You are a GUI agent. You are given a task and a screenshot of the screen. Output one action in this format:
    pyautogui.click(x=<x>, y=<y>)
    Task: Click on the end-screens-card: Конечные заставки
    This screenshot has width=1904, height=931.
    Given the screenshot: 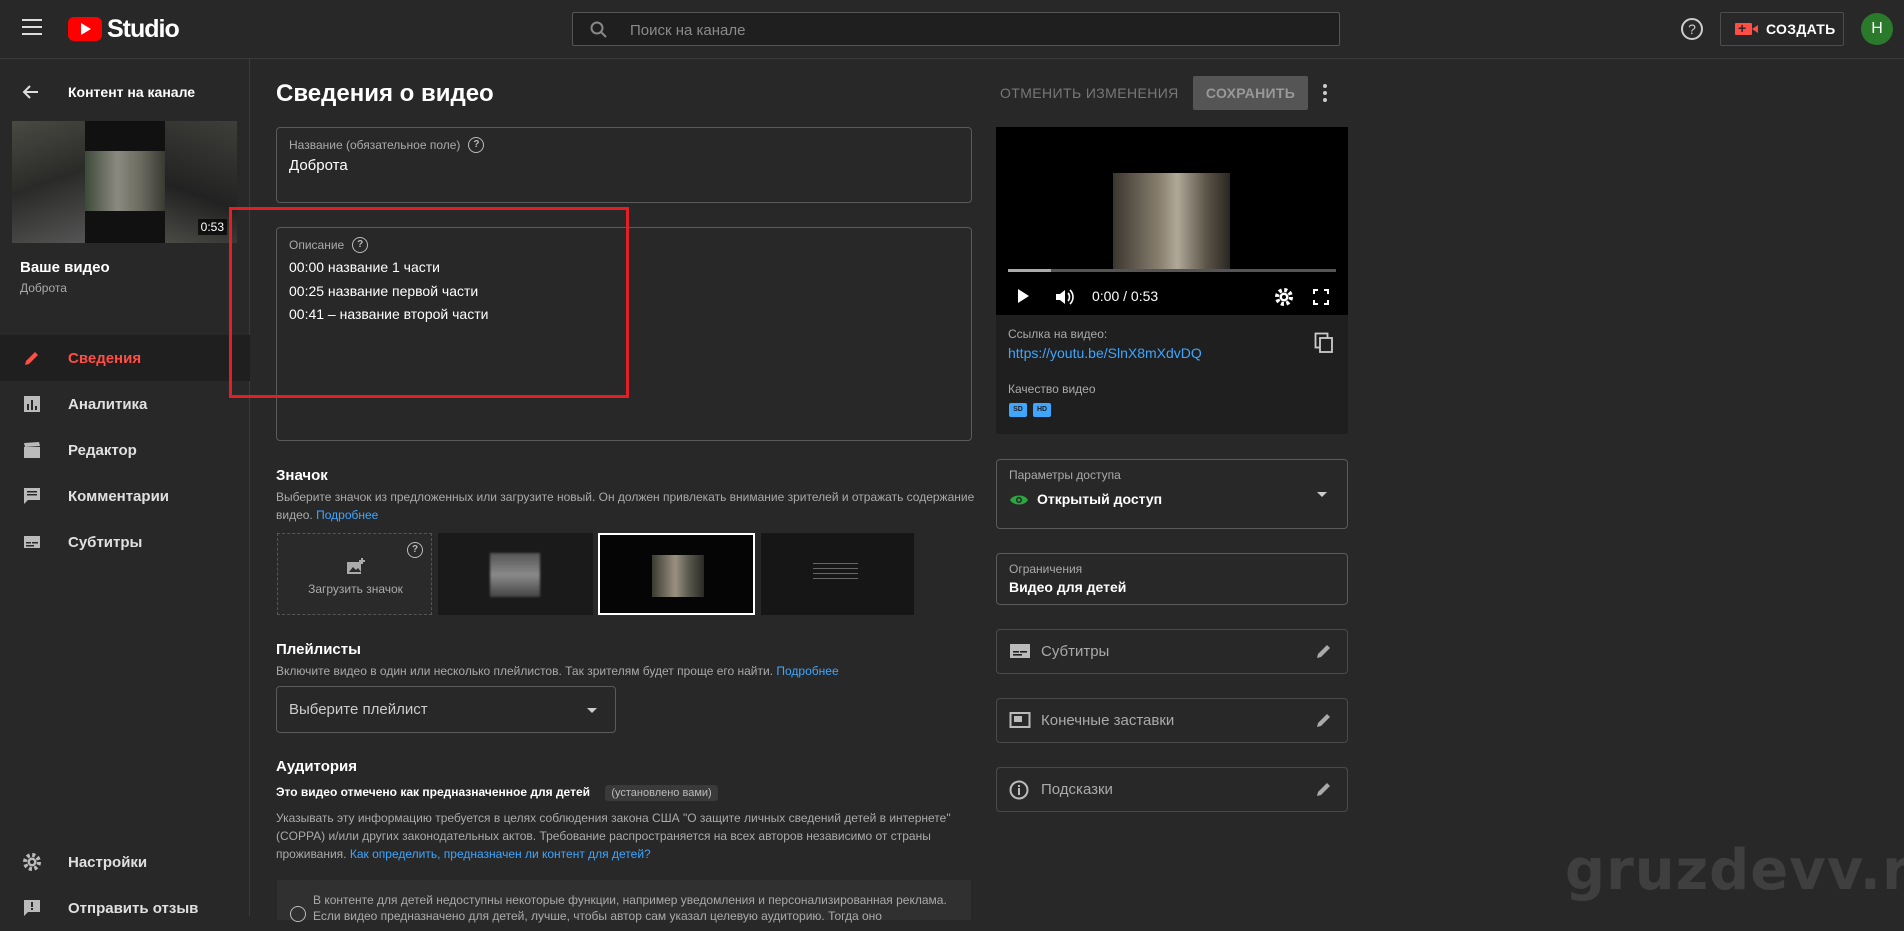 What is the action you would take?
    pyautogui.click(x=1172, y=720)
    